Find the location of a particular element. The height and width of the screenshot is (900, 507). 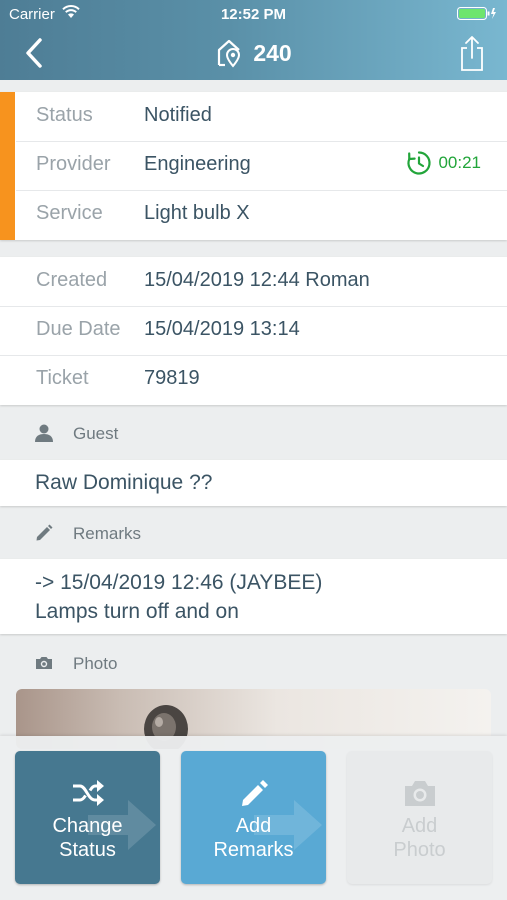

clock-time: 12:52 PM is located at coordinates (253, 14).